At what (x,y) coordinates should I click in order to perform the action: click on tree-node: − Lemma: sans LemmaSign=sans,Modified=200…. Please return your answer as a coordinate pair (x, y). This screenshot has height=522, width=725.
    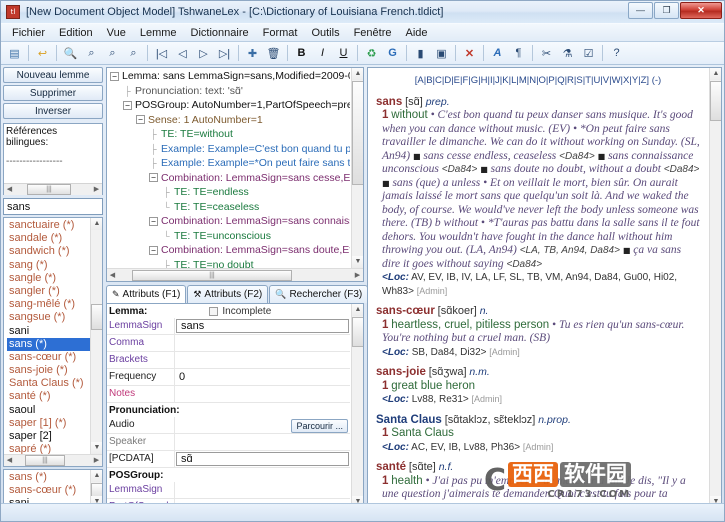
    Looking at the image, I should click on (228, 76).